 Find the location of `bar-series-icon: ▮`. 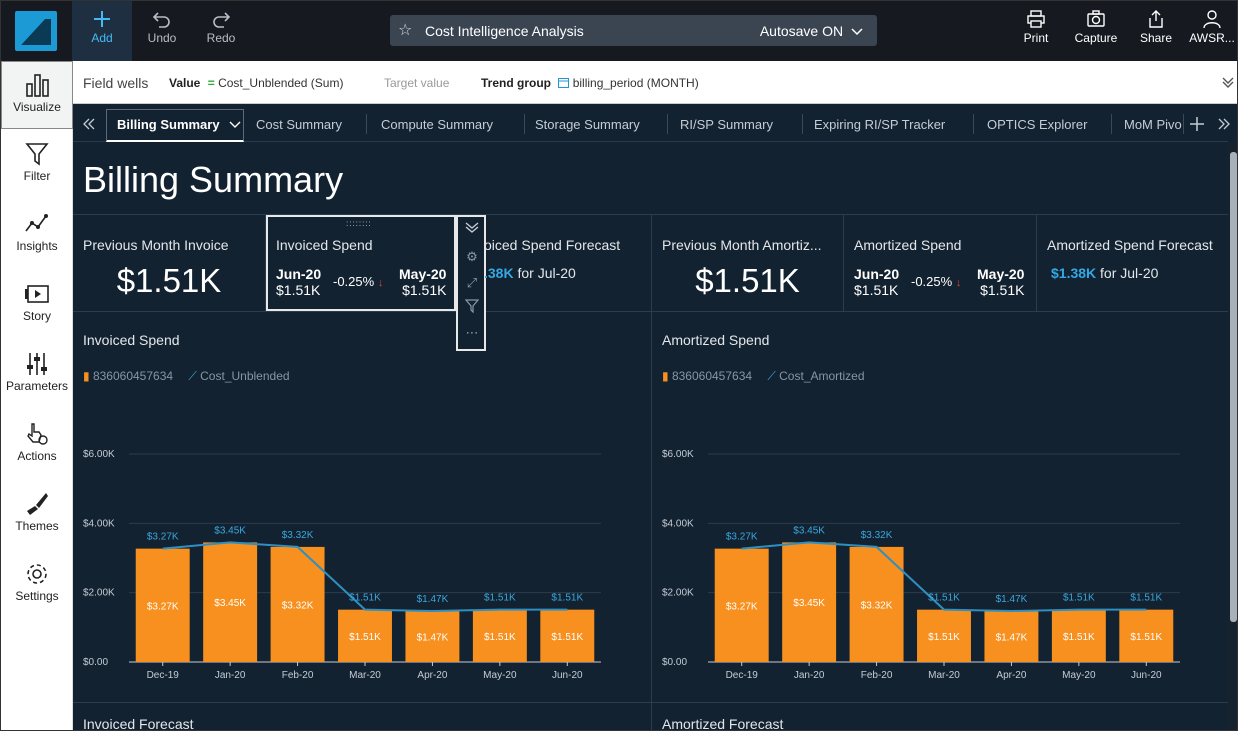

bar-series-icon: ▮ is located at coordinates (665, 376).